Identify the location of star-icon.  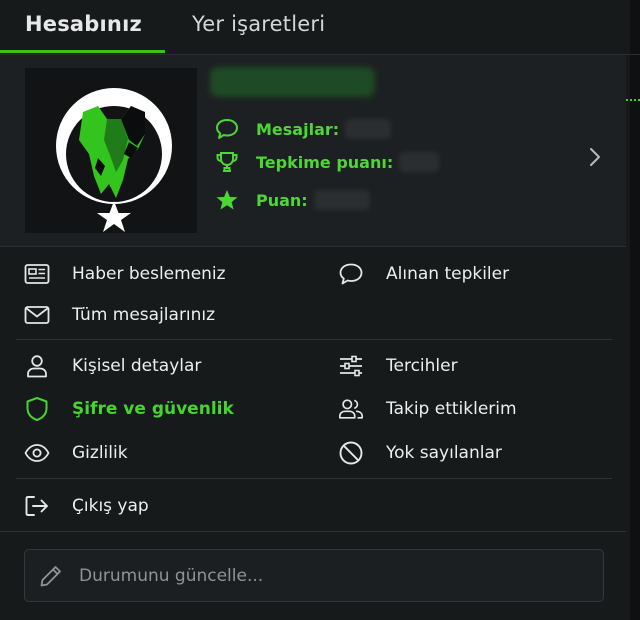
(227, 200).